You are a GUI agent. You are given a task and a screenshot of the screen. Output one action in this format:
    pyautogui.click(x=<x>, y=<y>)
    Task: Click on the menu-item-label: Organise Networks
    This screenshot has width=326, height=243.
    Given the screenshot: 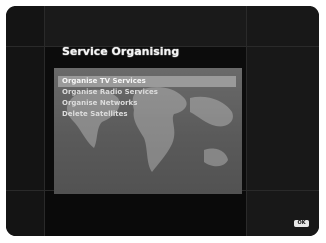 What is the action you would take?
    pyautogui.click(x=100, y=103)
    